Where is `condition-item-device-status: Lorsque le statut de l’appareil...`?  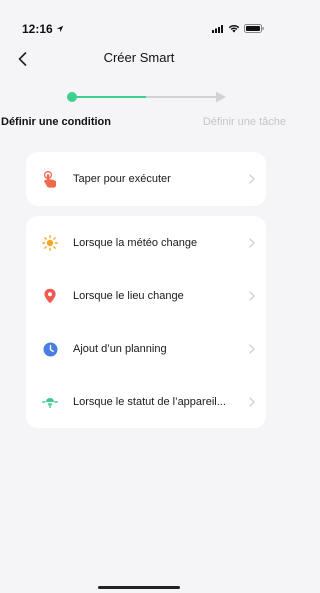 condition-item-device-status: Lorsque le statut de l’appareil... is located at coordinates (146, 402).